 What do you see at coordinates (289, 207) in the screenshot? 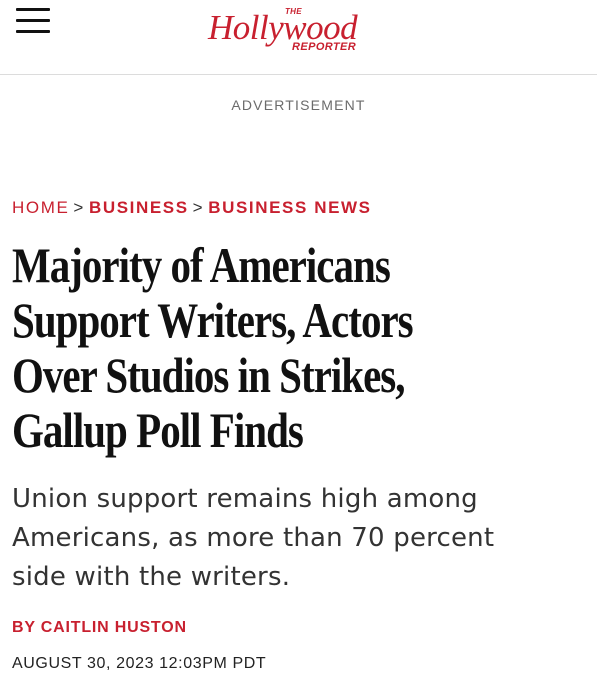
I see `breadcrumb-business-news-link: BUSINESS NEWS` at bounding box center [289, 207].